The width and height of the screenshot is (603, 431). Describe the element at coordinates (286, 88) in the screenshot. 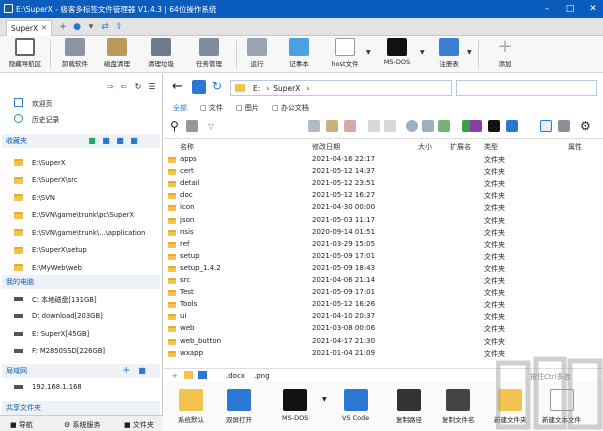

I see `path-folder: SuperX` at that location.